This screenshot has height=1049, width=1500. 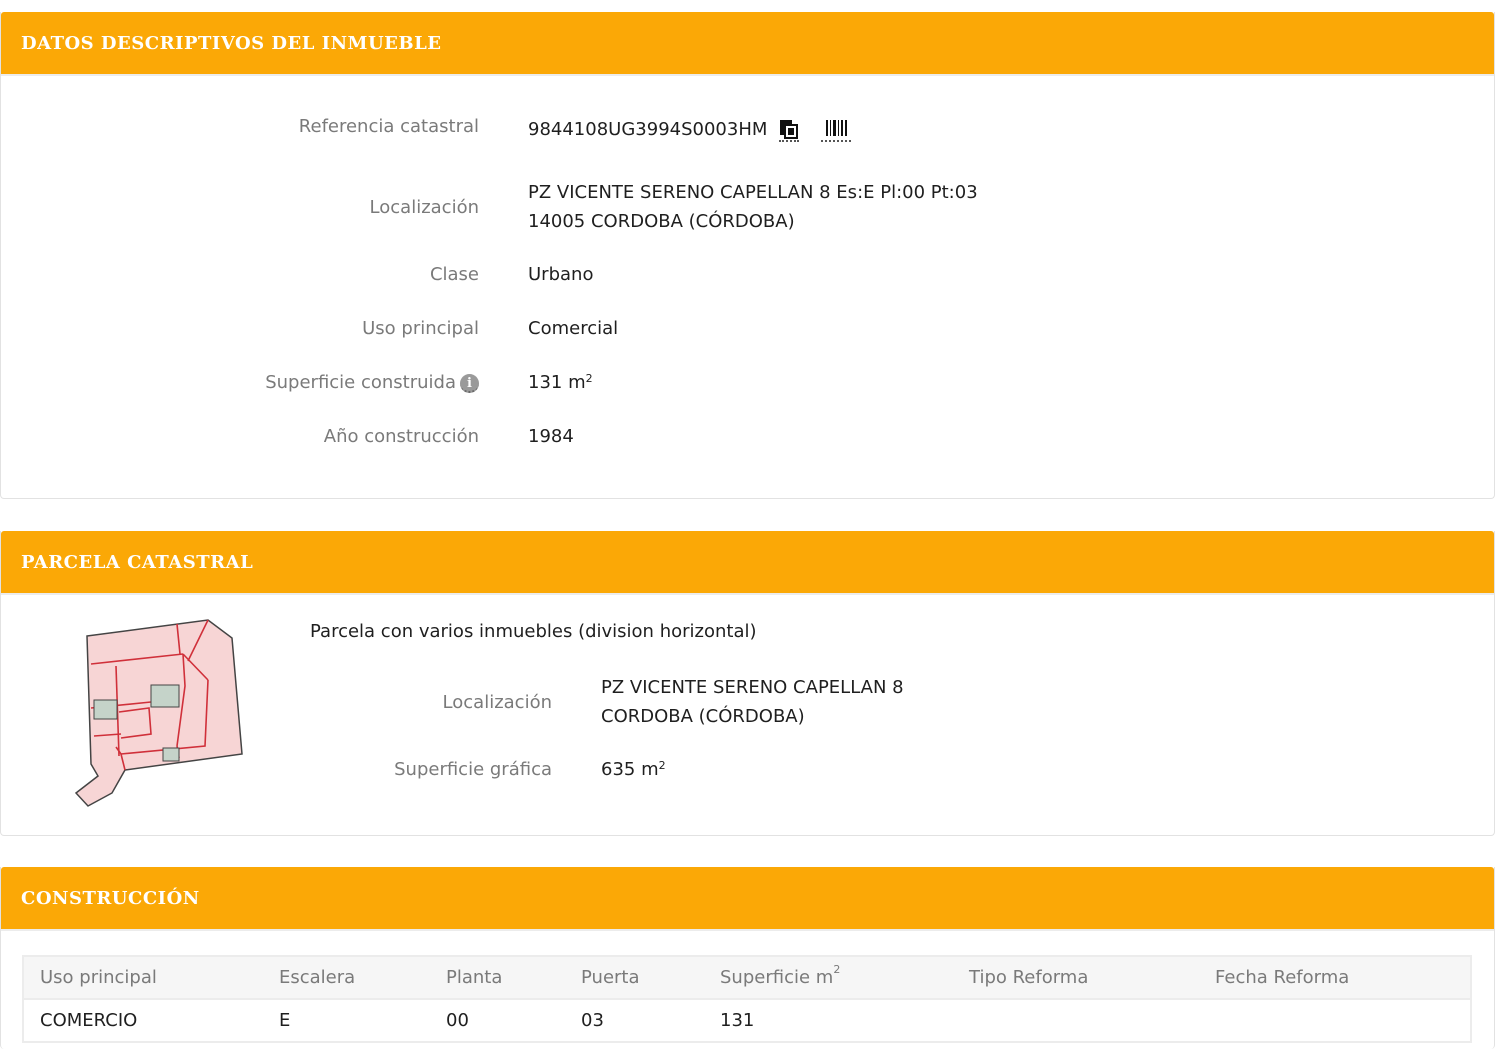 I want to click on localizacion-line2: 14005 CORDOBA (CÓRDOBA), so click(x=661, y=221).